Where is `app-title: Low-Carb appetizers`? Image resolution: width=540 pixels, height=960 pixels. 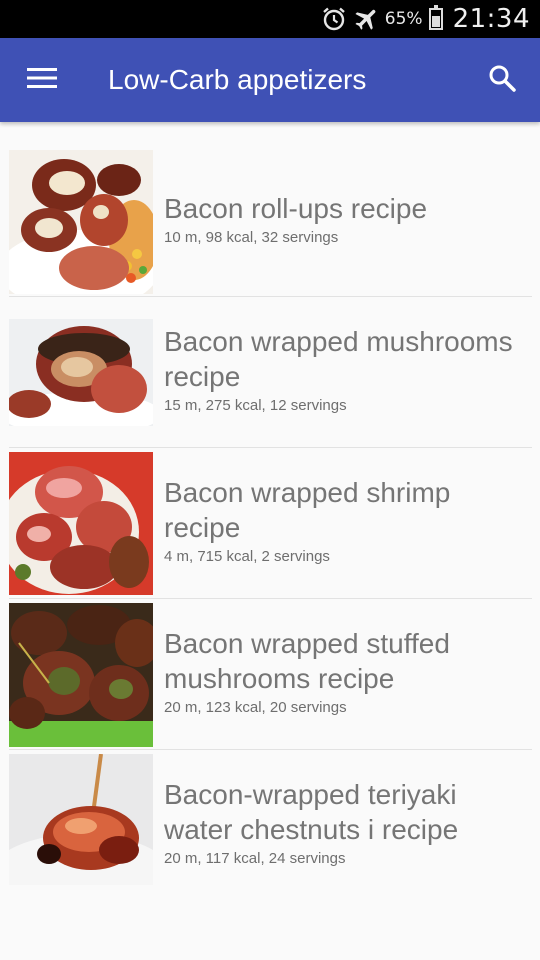 app-title: Low-Carb appetizers is located at coordinates (237, 79).